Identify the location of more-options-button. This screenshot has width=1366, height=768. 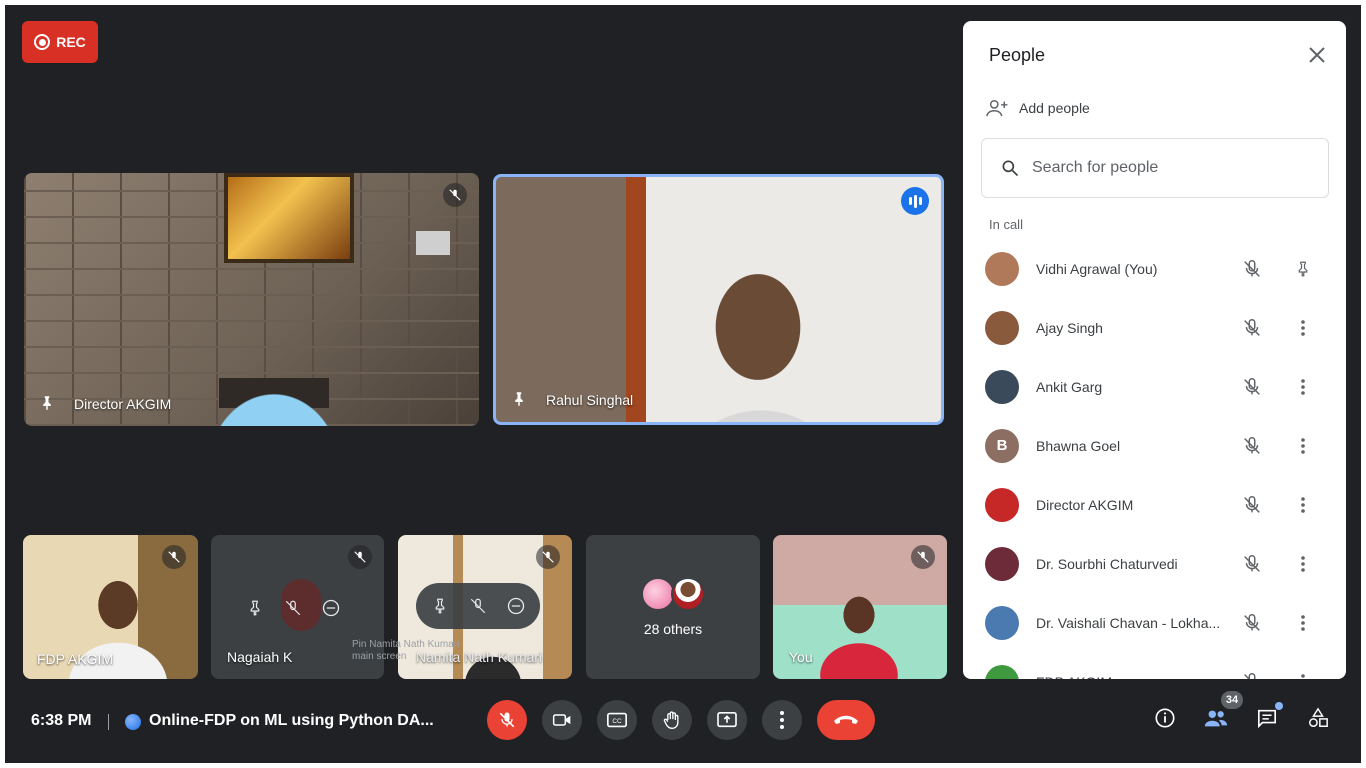
(782, 720).